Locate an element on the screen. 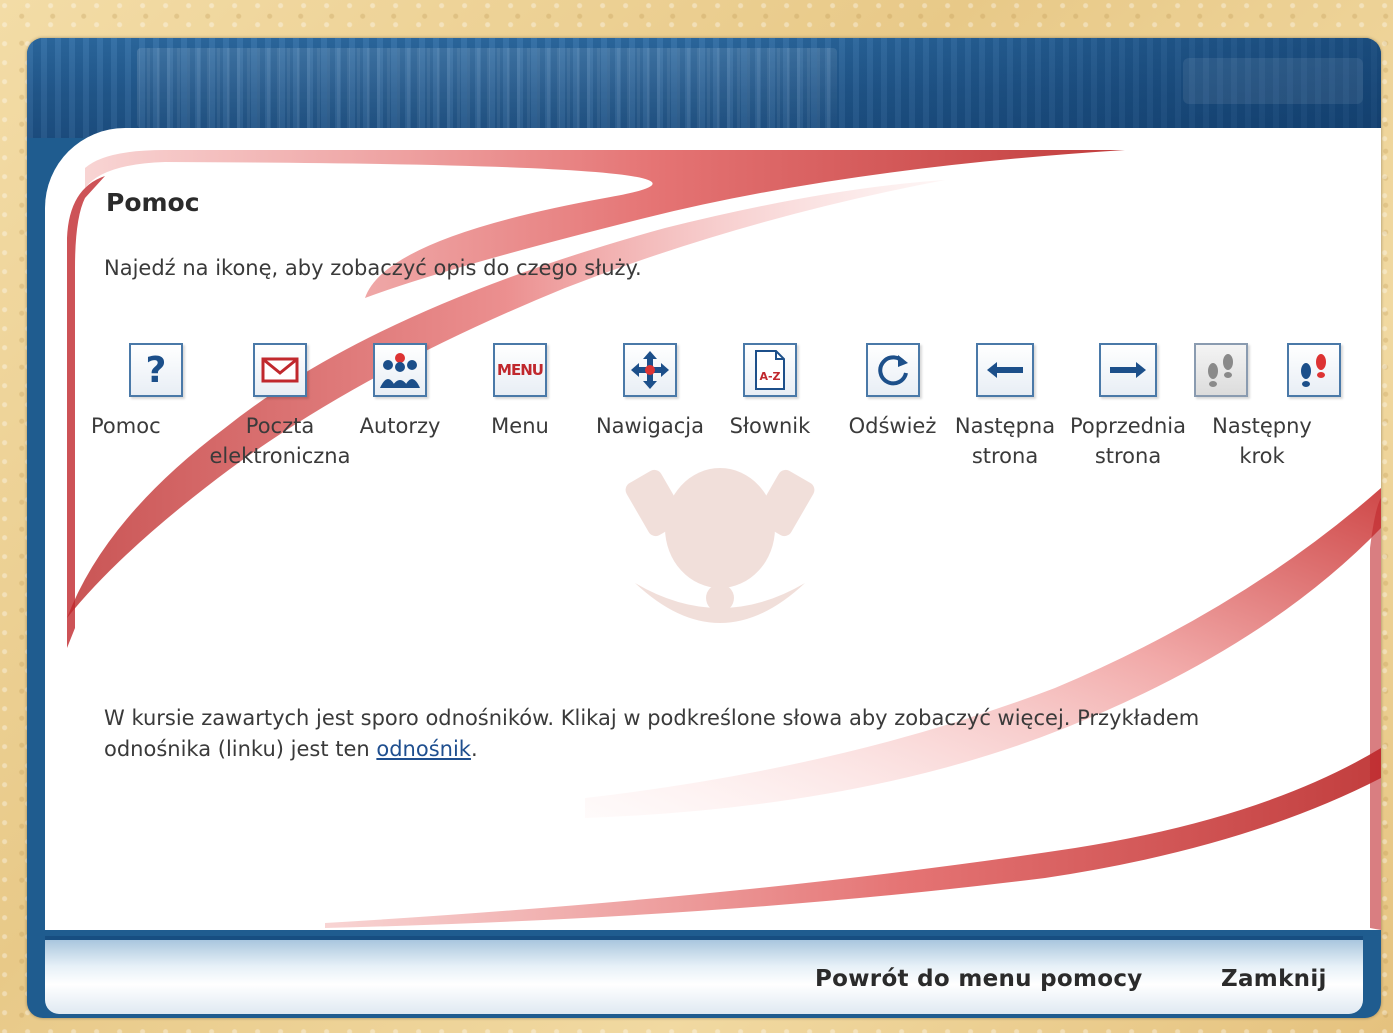 This screenshot has width=1393, height=1033. icon-item-nawigacja: Nawigacja is located at coordinates (650, 392).